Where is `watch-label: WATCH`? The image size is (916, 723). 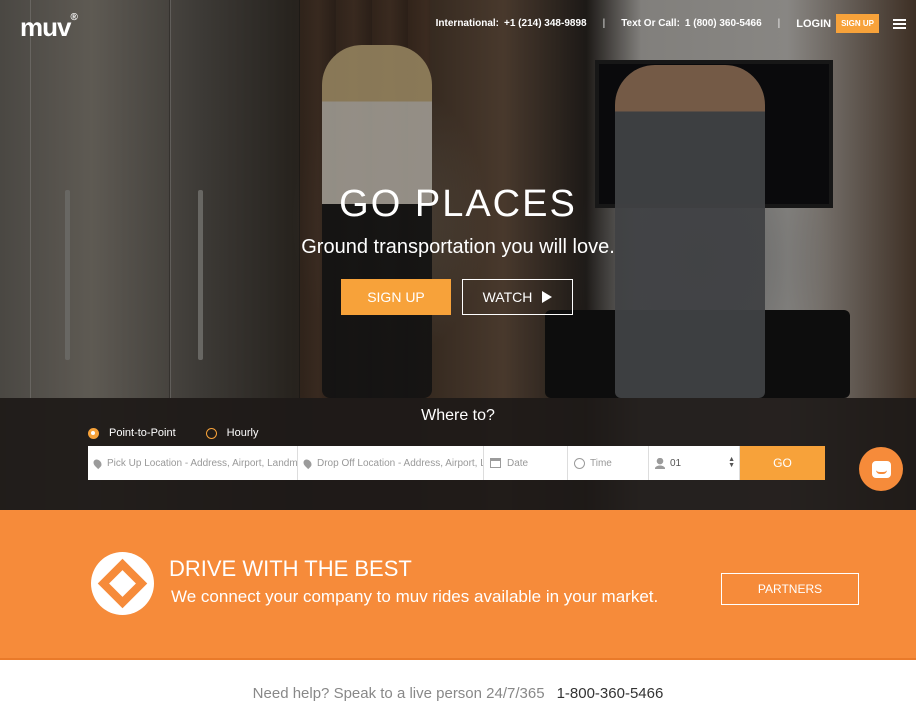 watch-label: WATCH is located at coordinates (507, 297).